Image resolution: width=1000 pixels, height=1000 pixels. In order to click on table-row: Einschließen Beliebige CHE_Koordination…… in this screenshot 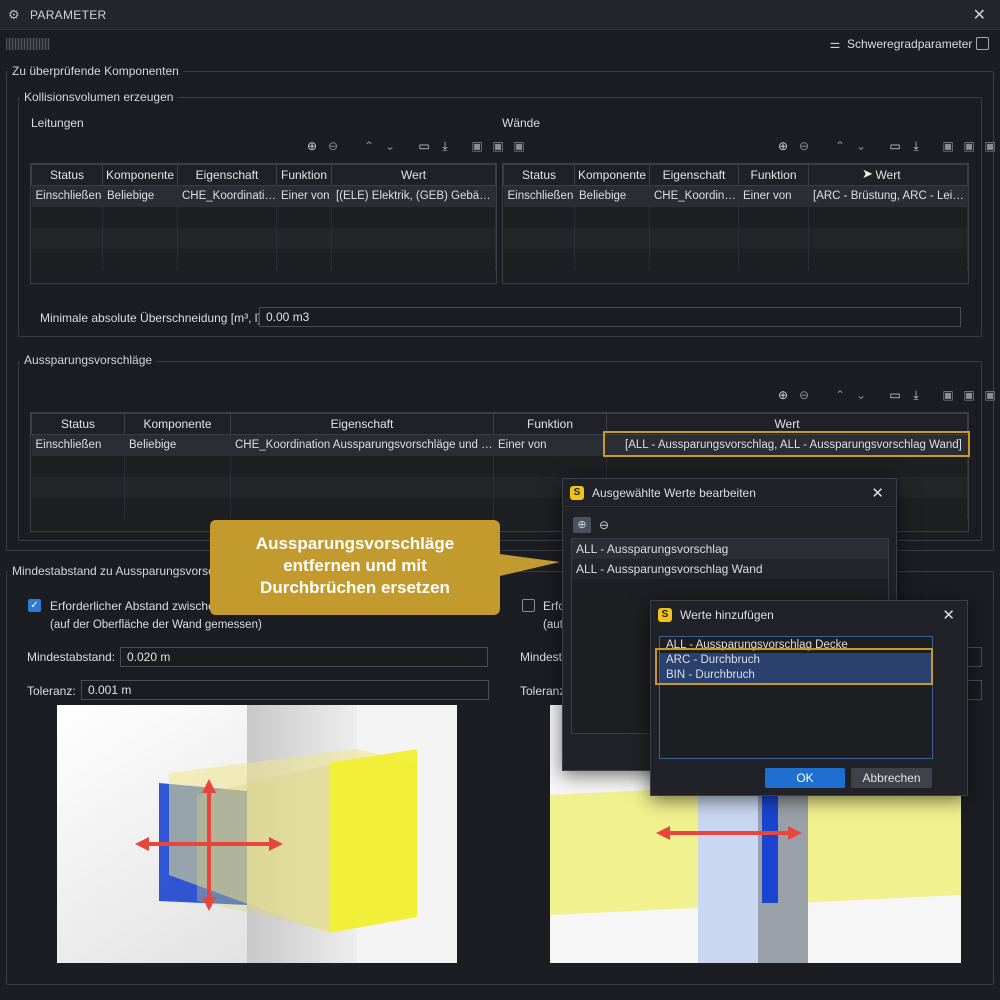, I will do `click(263, 196)`.